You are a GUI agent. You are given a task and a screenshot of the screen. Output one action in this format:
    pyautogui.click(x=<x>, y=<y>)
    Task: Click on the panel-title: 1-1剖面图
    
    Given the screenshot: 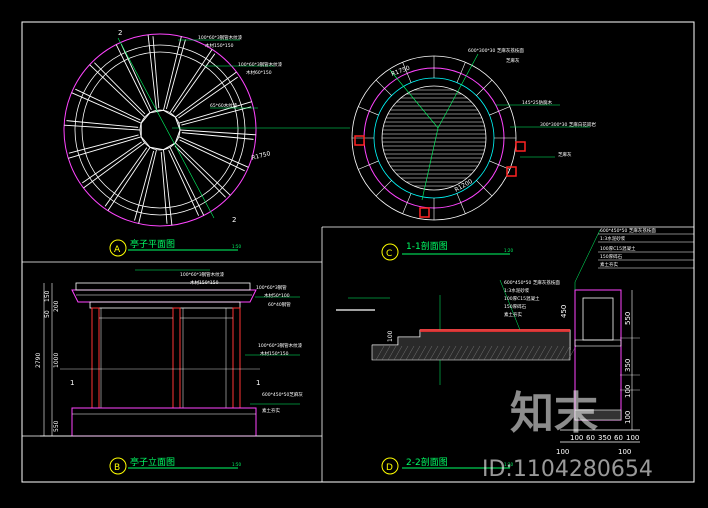 What is the action you would take?
    pyautogui.click(x=427, y=246)
    